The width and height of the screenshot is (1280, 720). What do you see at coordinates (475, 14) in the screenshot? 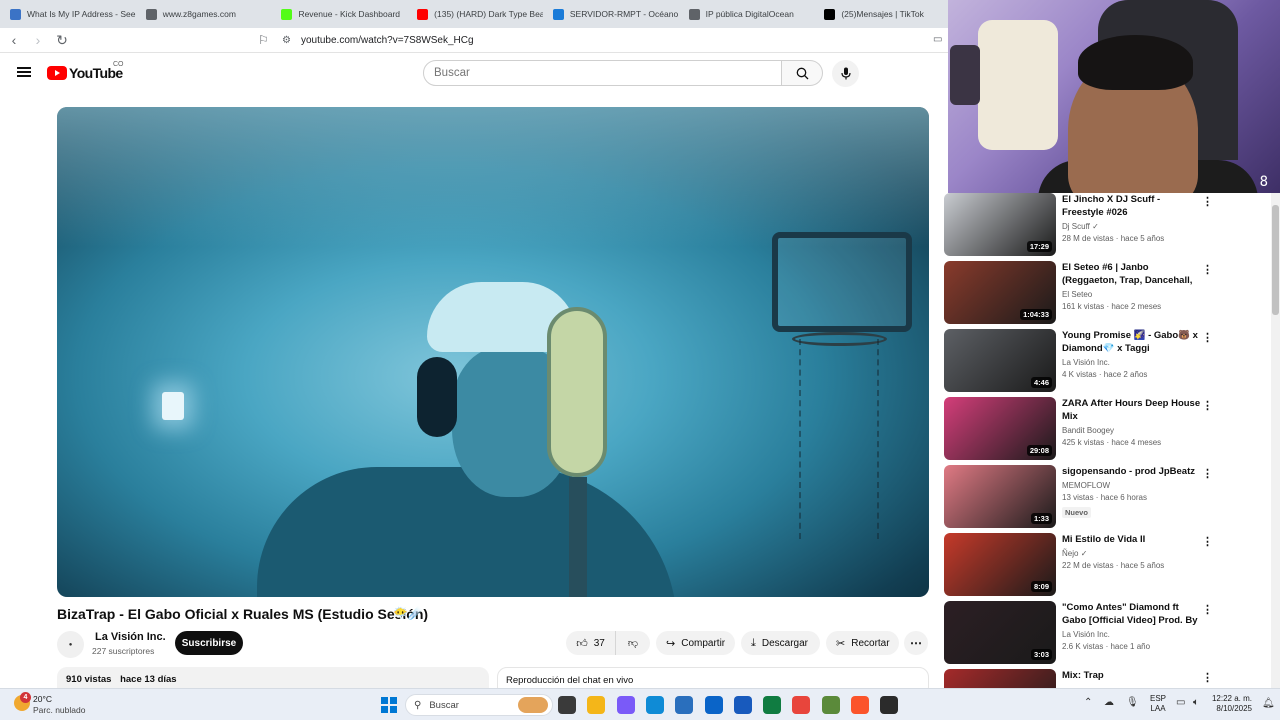
I see `browser-tab: (135) (HARD) Dark Type Beat -` at bounding box center [475, 14].